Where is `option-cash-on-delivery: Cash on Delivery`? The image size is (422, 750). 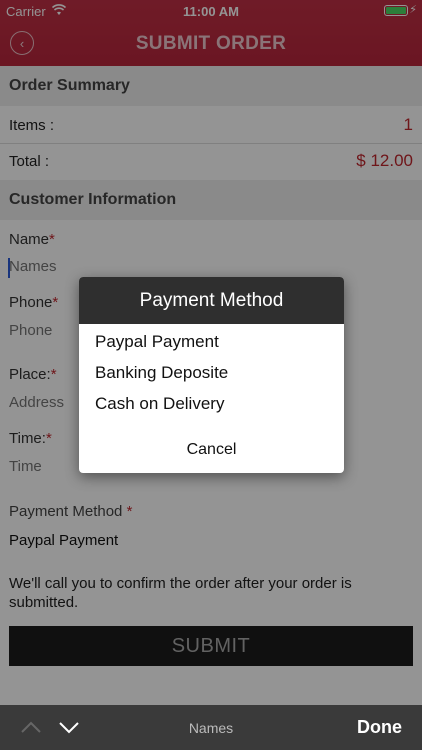 option-cash-on-delivery: Cash on Delivery is located at coordinates (211, 403).